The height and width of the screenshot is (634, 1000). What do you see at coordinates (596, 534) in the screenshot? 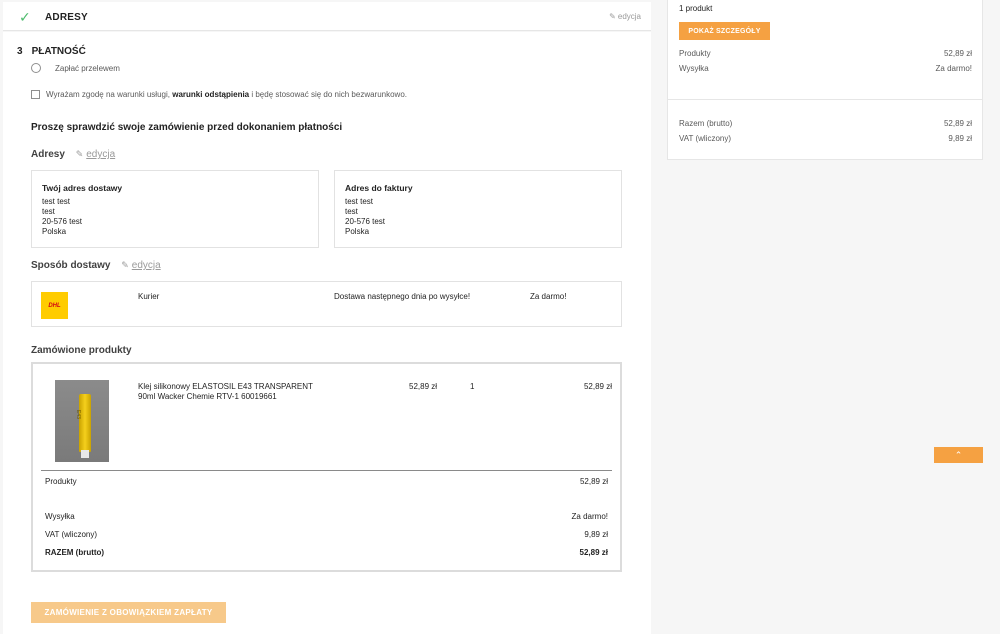
I see `summary-vat-value: 9,89 zł` at bounding box center [596, 534].